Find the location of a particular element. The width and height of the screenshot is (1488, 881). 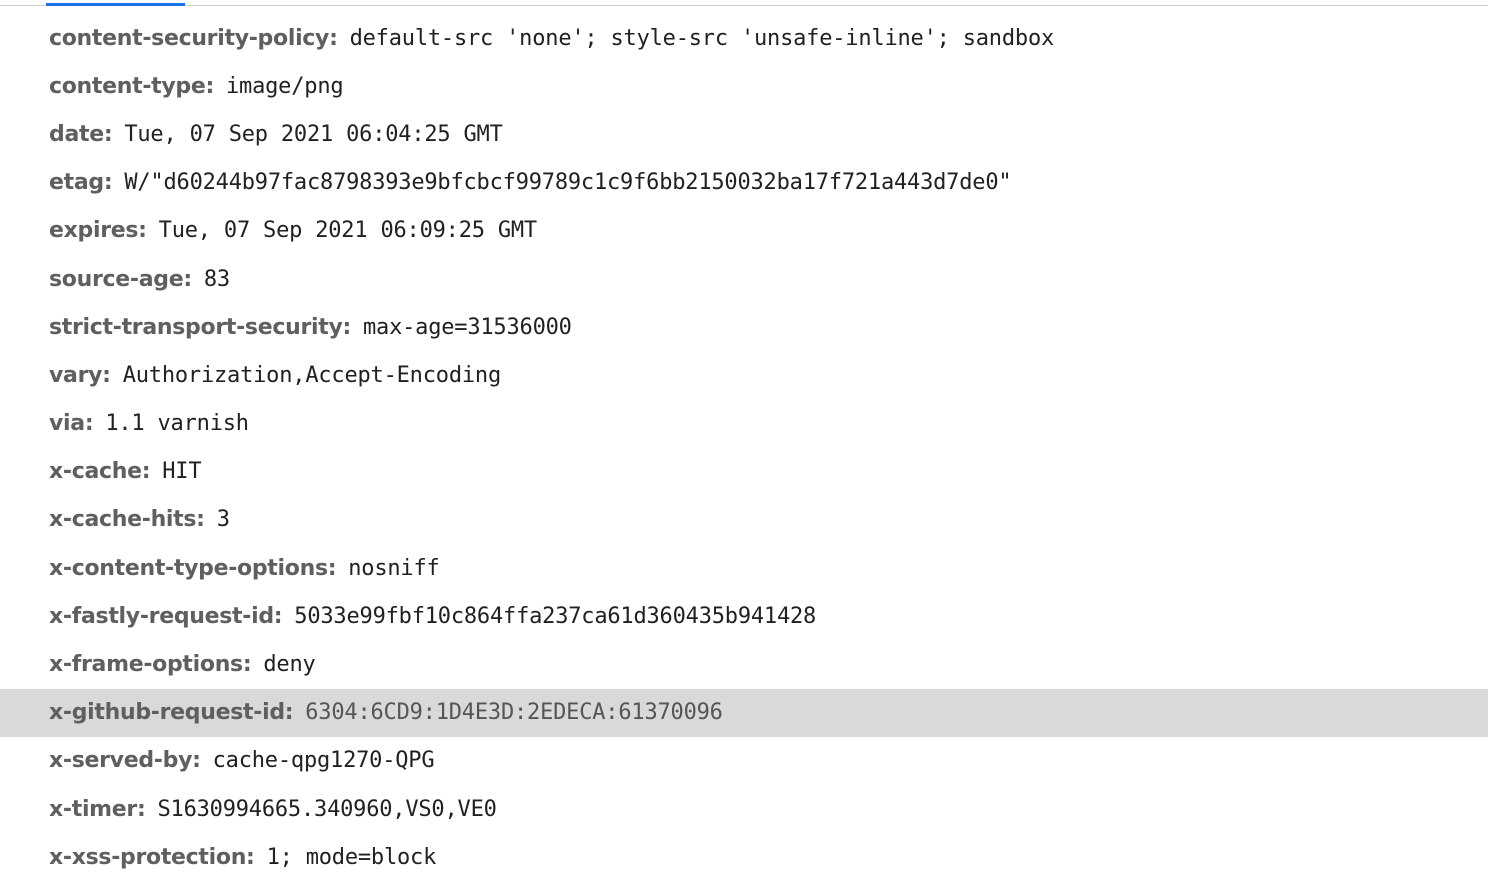

header-row-via: via: 1.1 varnish is located at coordinates (744, 424).